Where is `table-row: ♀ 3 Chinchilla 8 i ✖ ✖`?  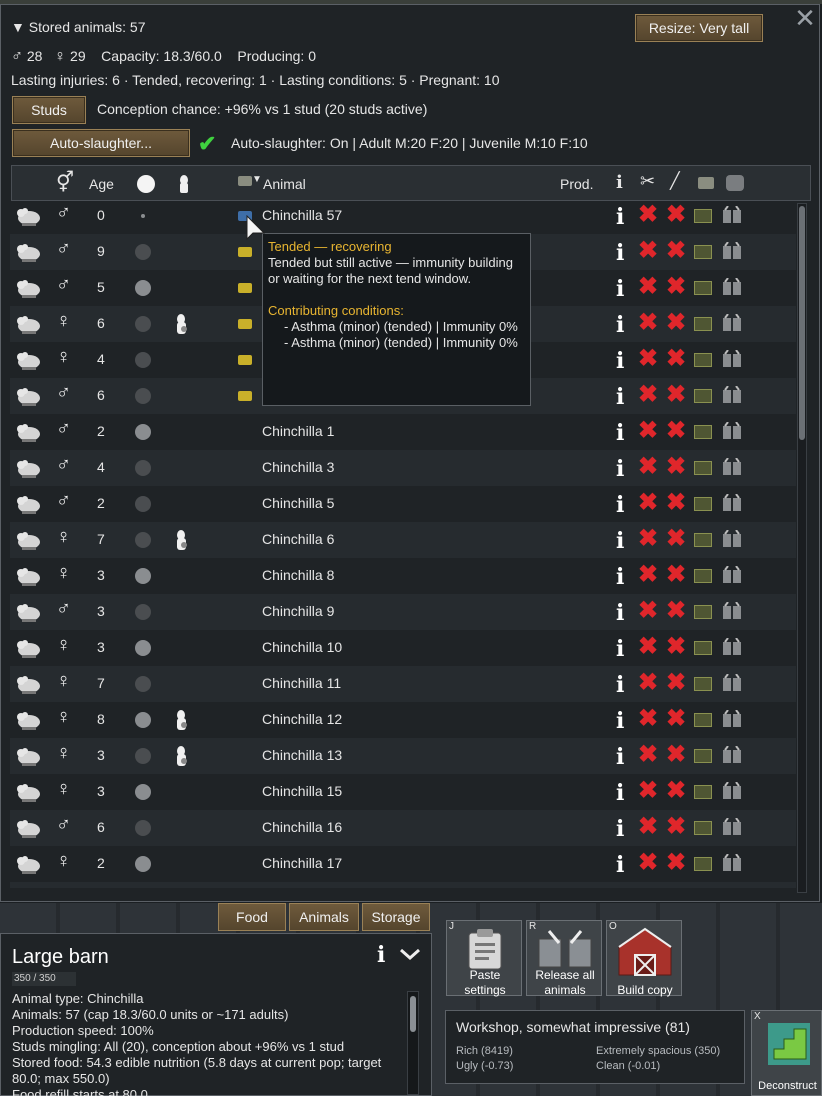
table-row: ♀ 3 Chinchilla 8 i ✖ ✖ is located at coordinates (403, 576).